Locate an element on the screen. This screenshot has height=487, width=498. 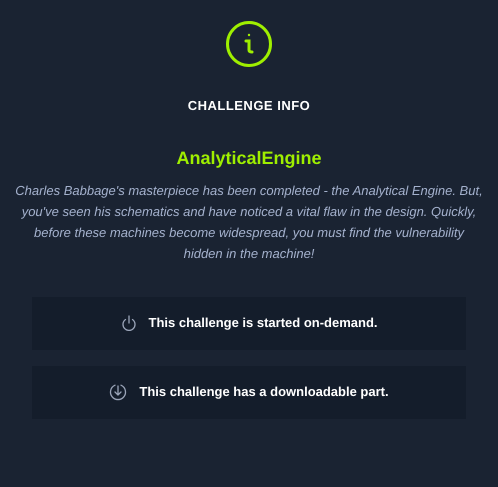
challenge-name: AnalyticalEngine is located at coordinates (249, 158).